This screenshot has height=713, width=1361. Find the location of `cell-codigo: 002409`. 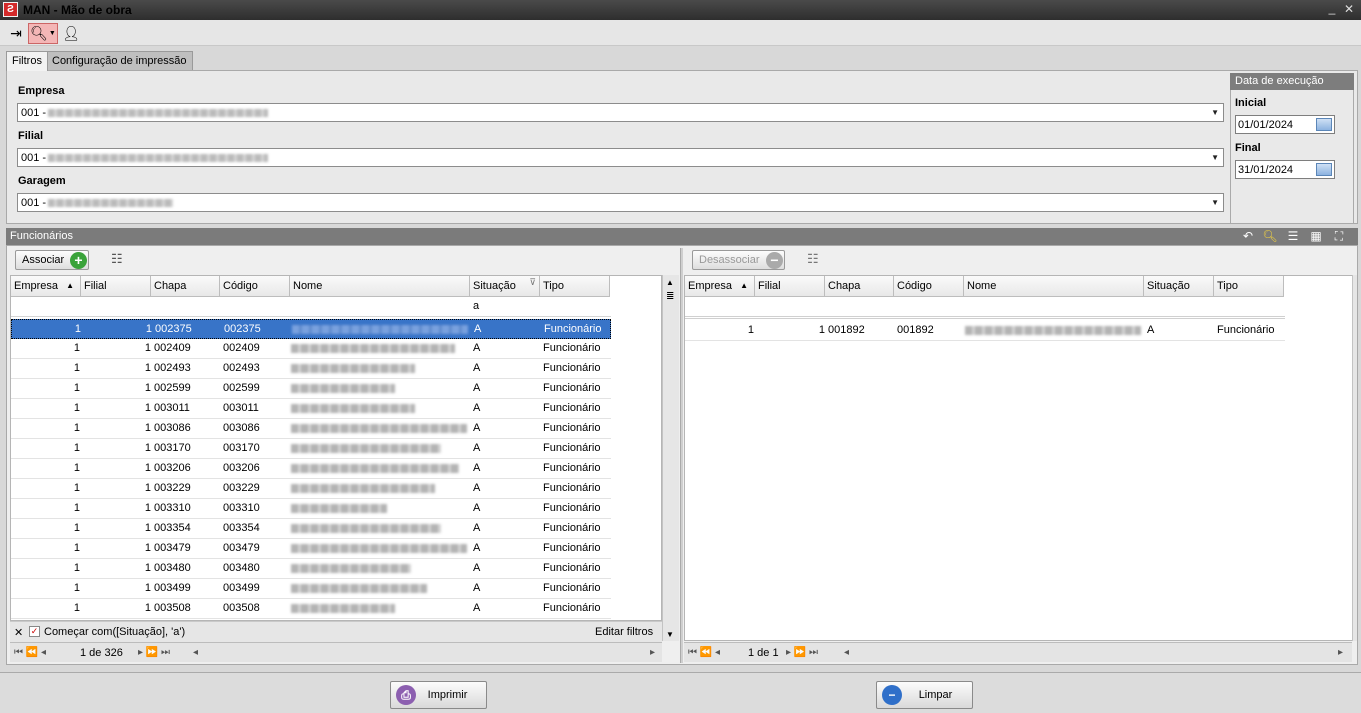

cell-codigo: 002409 is located at coordinates (241, 348).